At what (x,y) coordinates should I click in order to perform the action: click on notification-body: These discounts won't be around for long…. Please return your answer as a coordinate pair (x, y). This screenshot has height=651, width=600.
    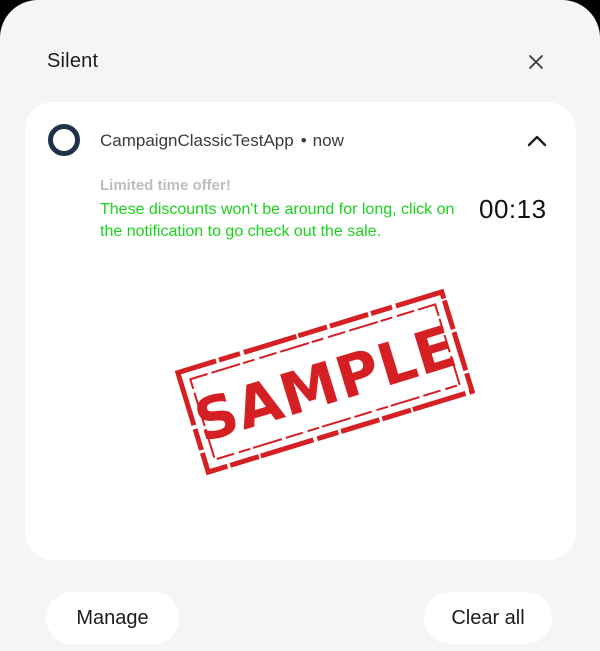
    Looking at the image, I should click on (277, 220).